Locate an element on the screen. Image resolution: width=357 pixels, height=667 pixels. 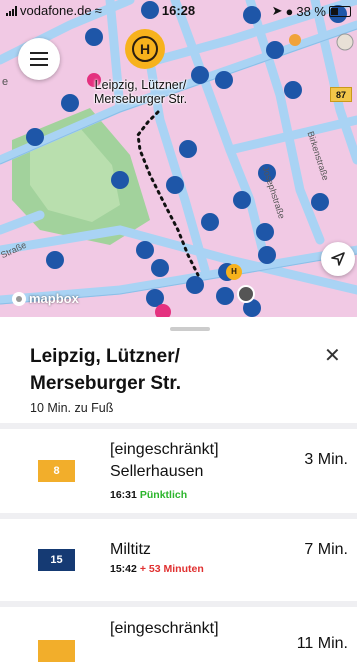
departure-status: Pünktlich is located at coordinates (163, 495).